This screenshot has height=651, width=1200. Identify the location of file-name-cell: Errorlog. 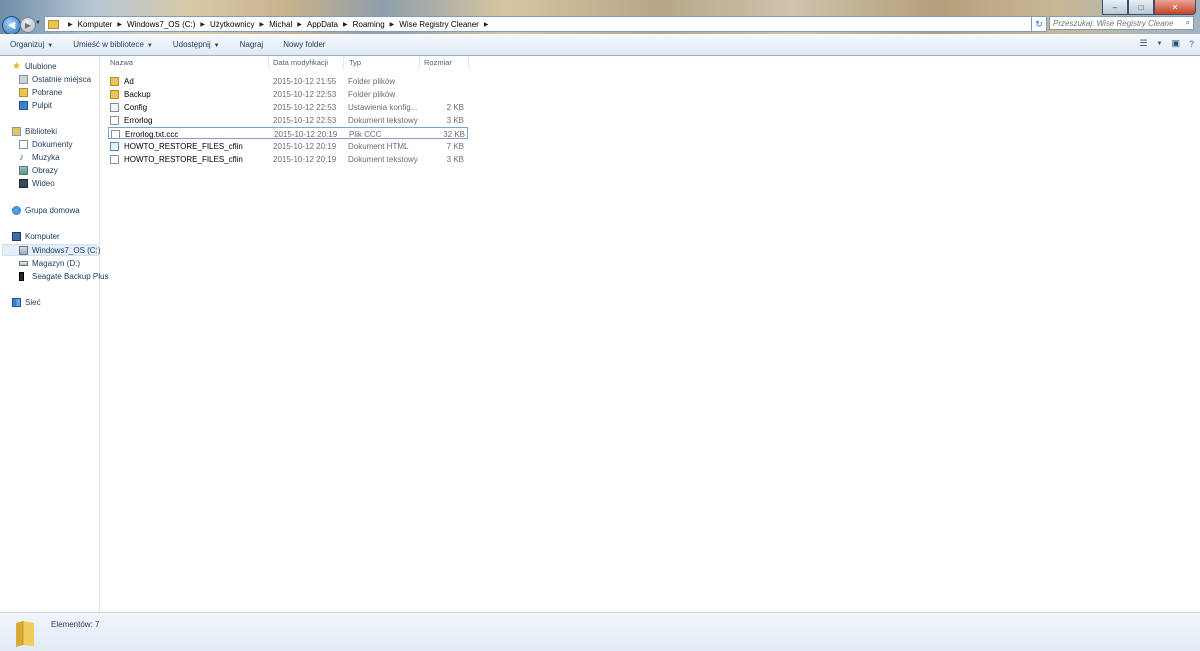
(131, 120).